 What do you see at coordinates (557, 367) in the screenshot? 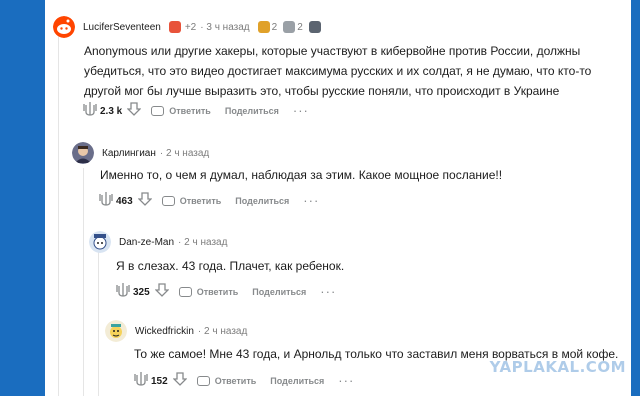
I see `watermark: YAPLAKAL.COM` at bounding box center [557, 367].